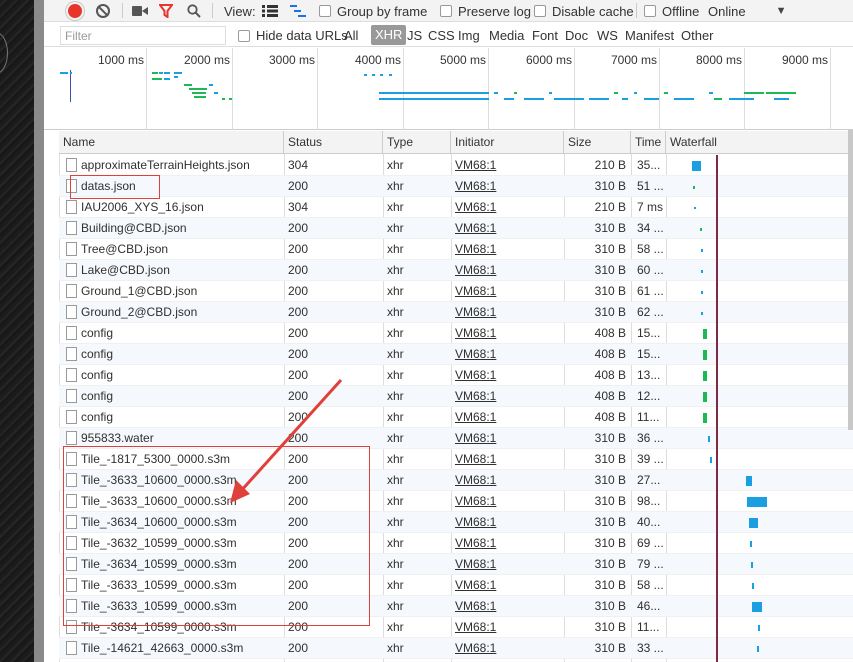  Describe the element at coordinates (4, 53) in the screenshot. I see `background-decoration` at that location.